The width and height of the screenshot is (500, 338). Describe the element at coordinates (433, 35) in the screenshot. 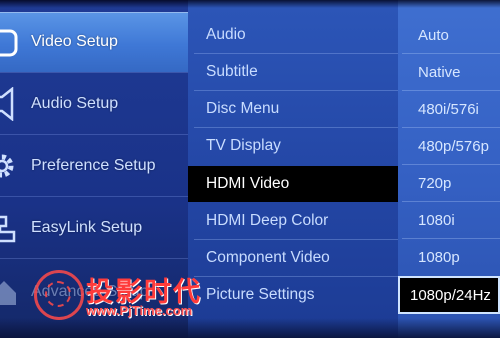

I see `value-label: Auto` at that location.